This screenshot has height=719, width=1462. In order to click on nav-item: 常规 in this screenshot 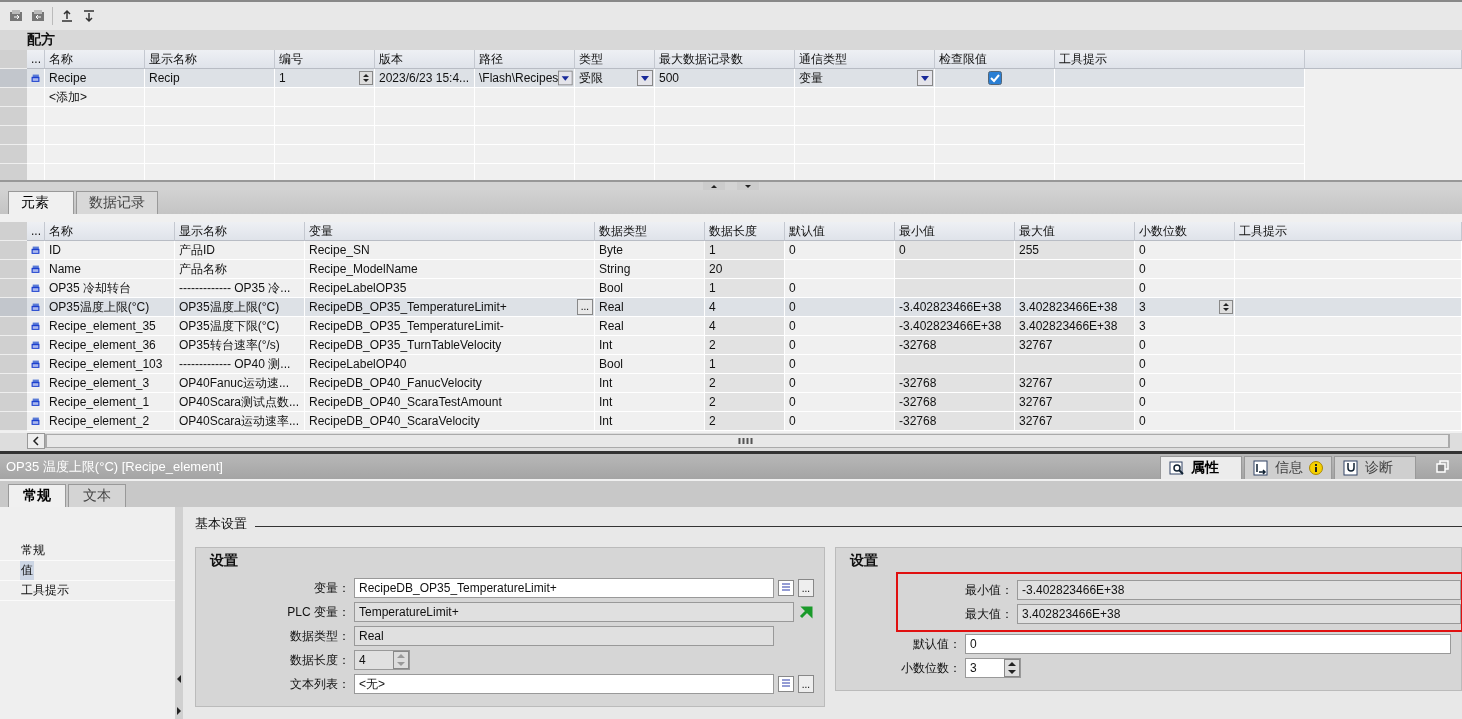, I will do `click(33, 550)`.